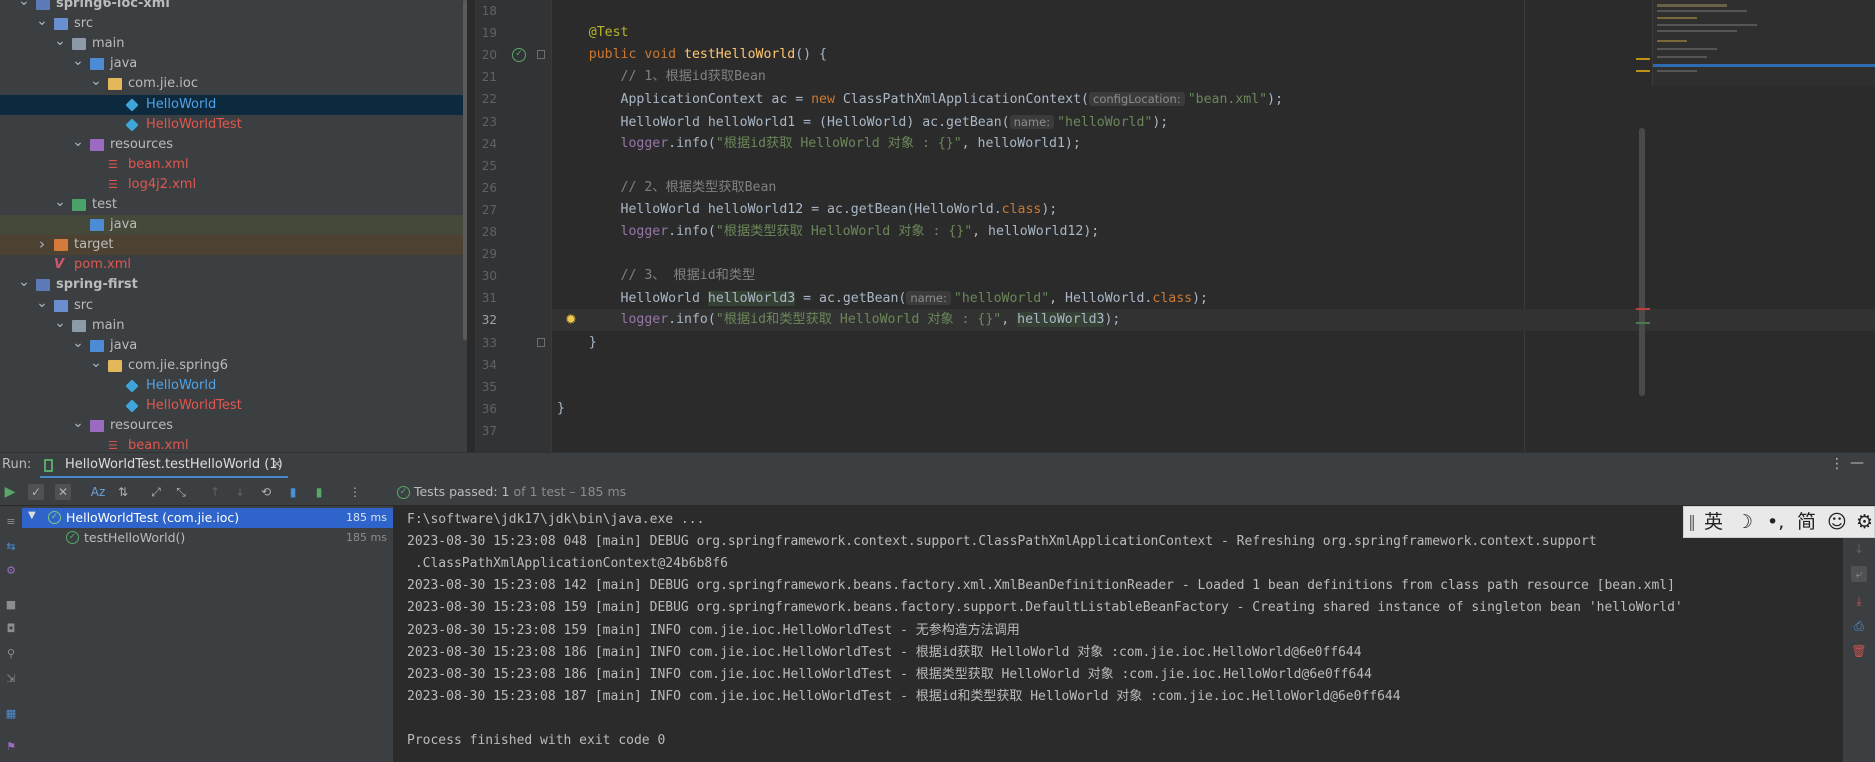  I want to click on ime-punct-toggle: •,, so click(1775, 522).